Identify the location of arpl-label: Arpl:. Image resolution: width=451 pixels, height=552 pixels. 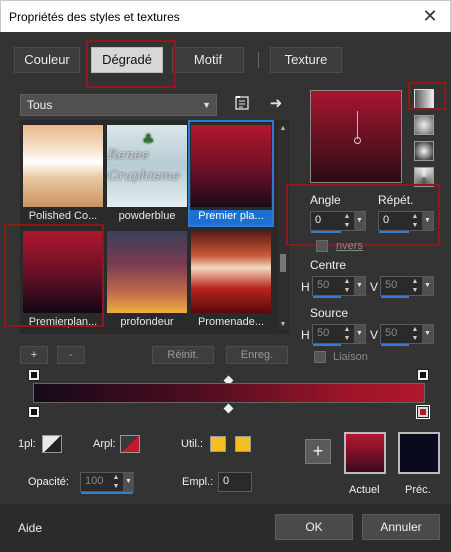
(104, 444).